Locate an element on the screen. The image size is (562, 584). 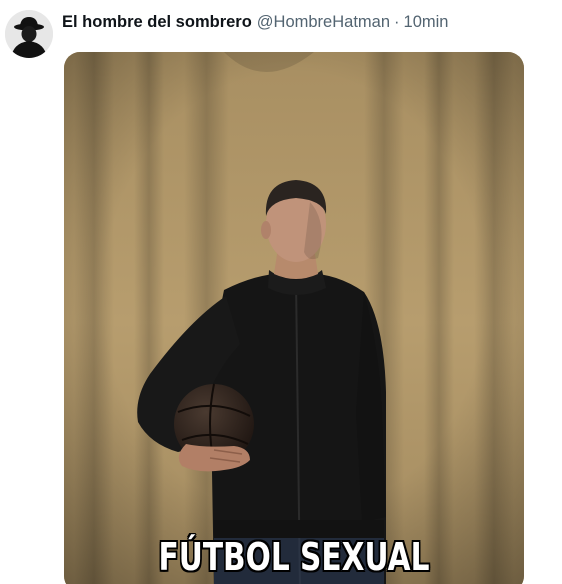
avatar is located at coordinates (29, 34).